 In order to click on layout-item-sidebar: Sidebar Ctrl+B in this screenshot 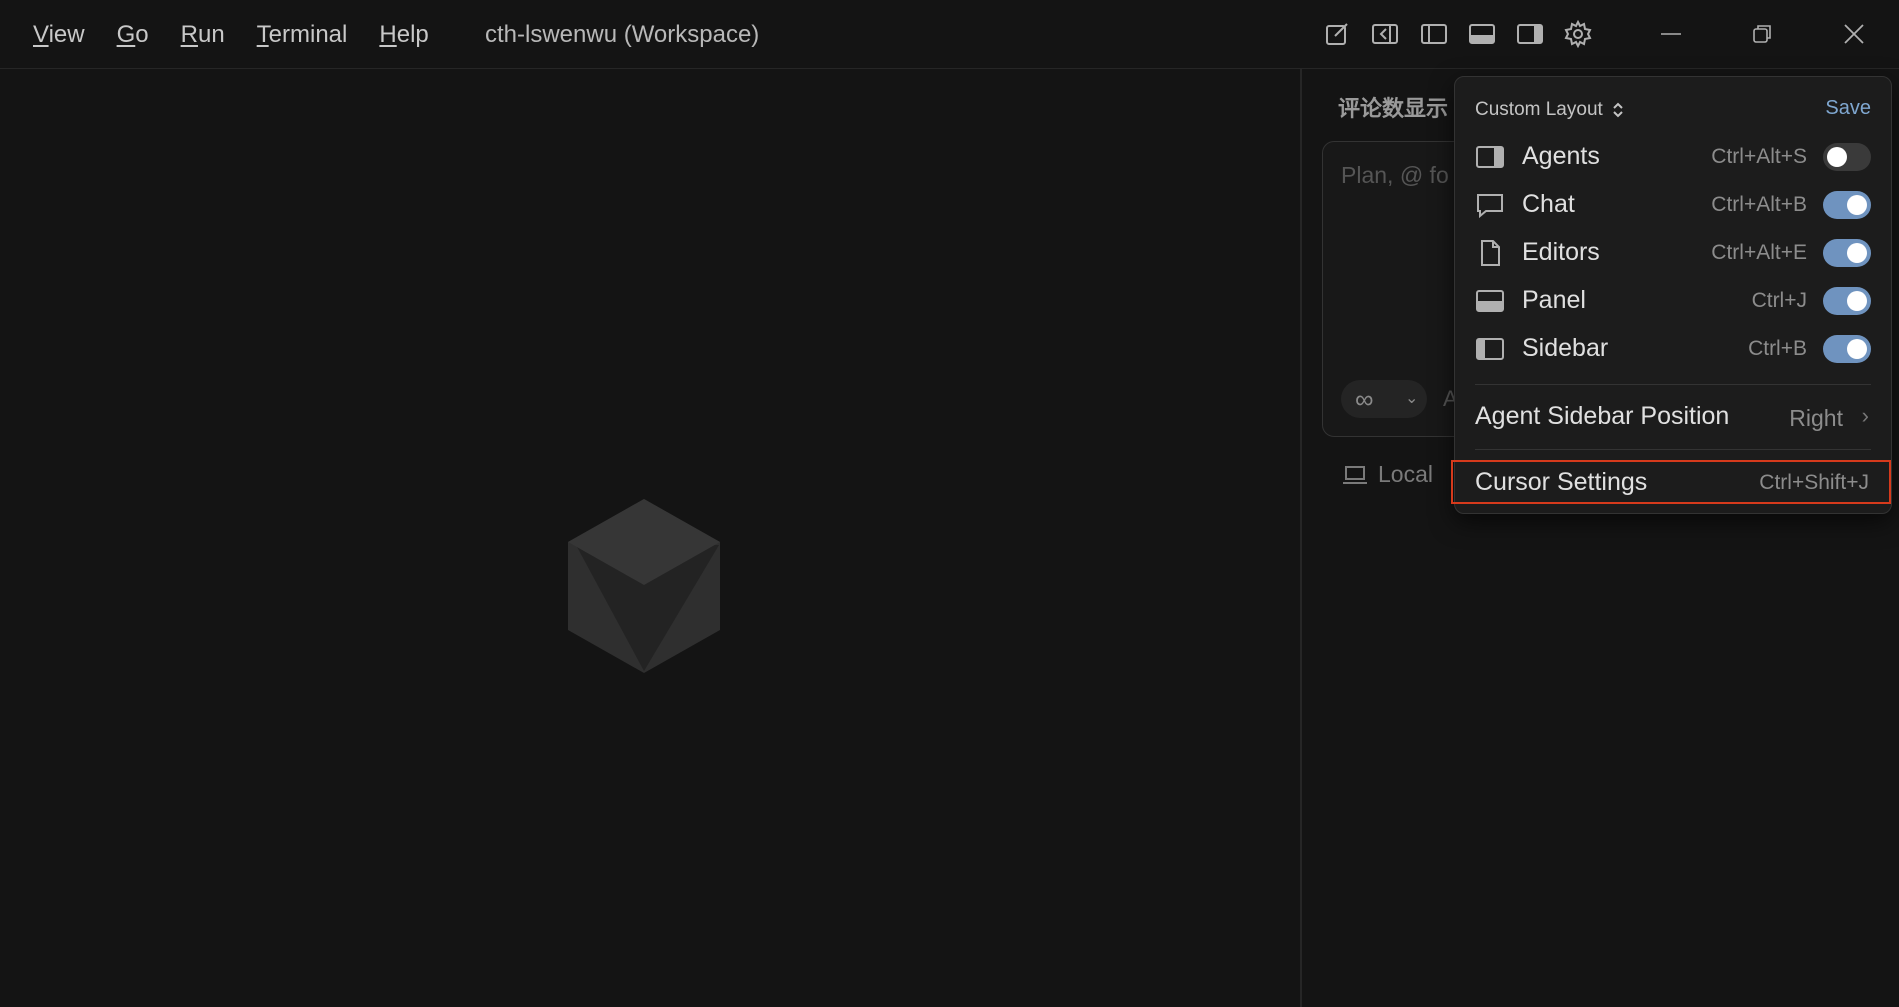, I will do `click(1673, 349)`.